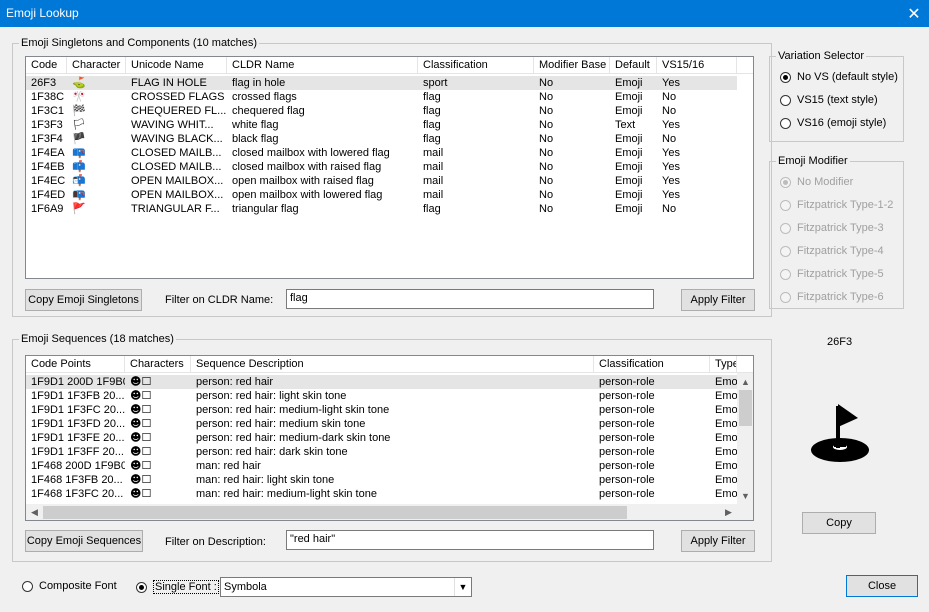 The height and width of the screenshot is (612, 929). I want to click on singletons-col-header: Character, so click(96, 65).